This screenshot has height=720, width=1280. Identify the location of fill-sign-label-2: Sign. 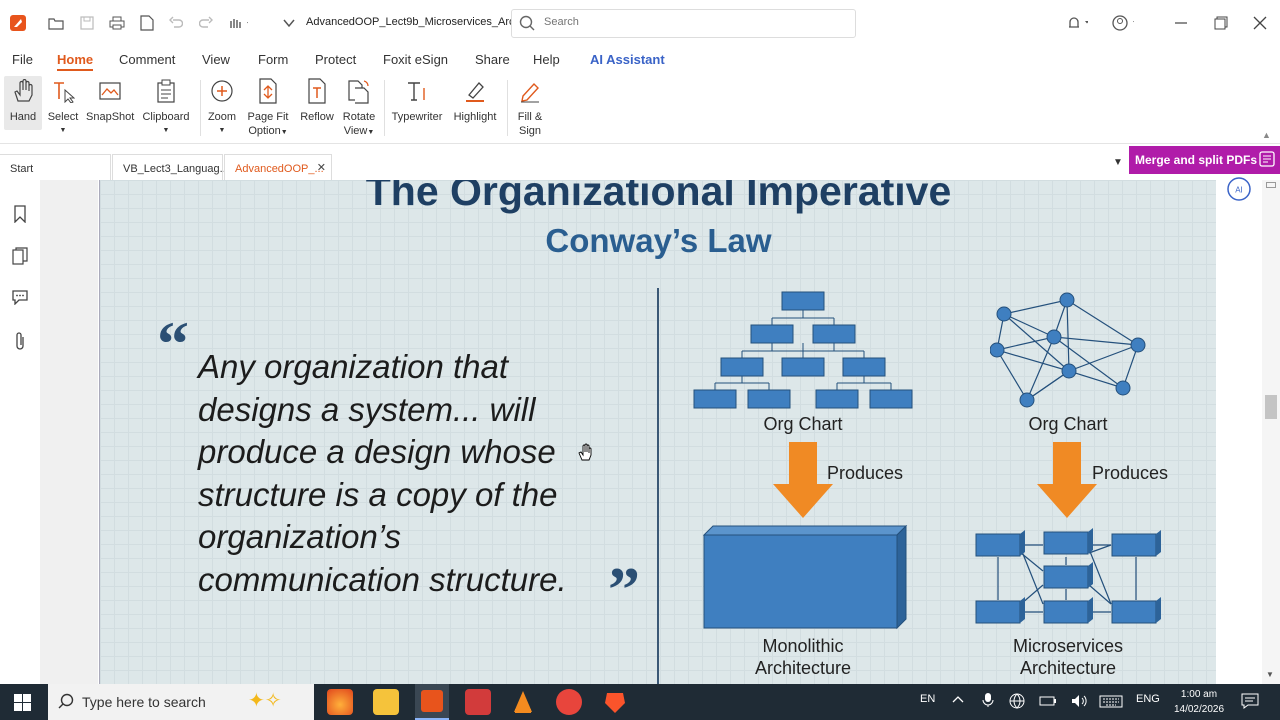
(530, 131).